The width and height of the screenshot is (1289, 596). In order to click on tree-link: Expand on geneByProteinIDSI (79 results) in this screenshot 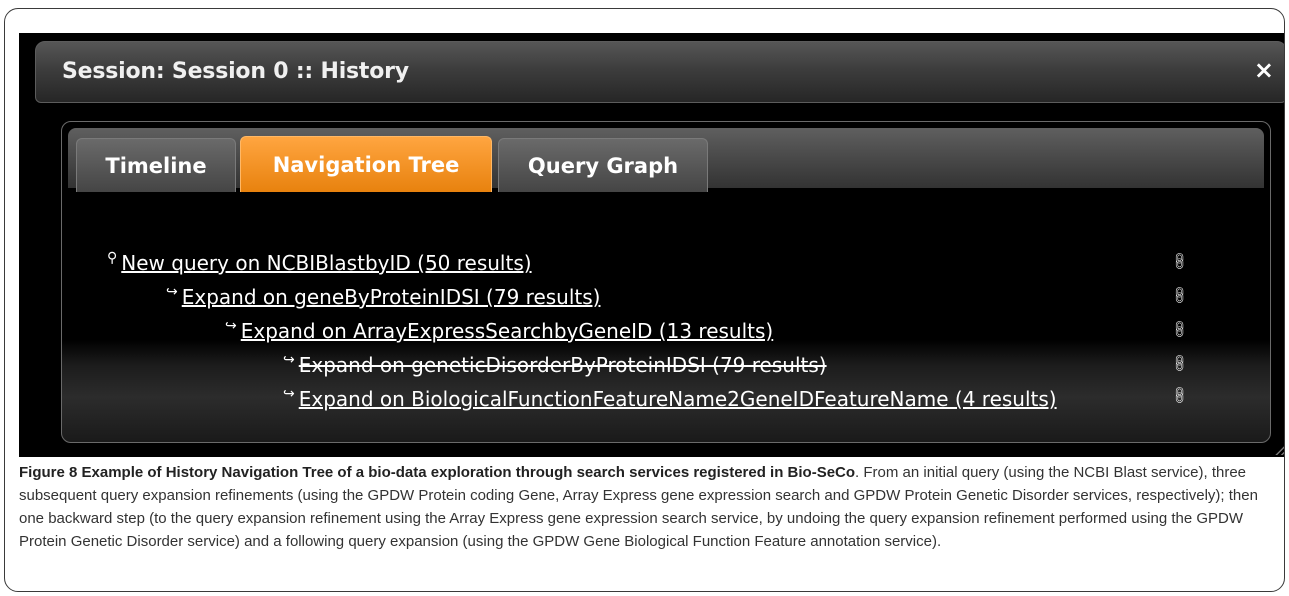, I will do `click(391, 297)`.